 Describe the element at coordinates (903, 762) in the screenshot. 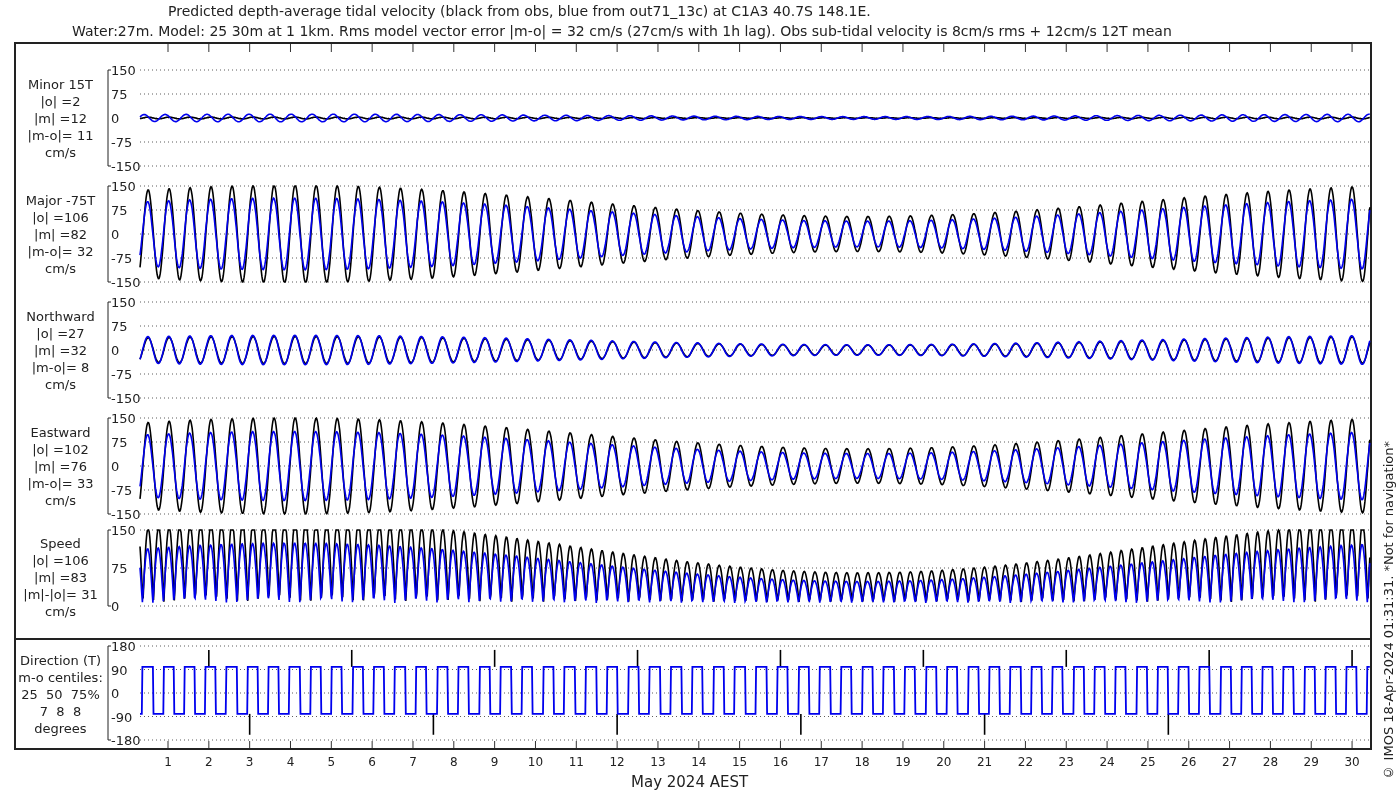

I see `x-tick-label: 19` at that location.